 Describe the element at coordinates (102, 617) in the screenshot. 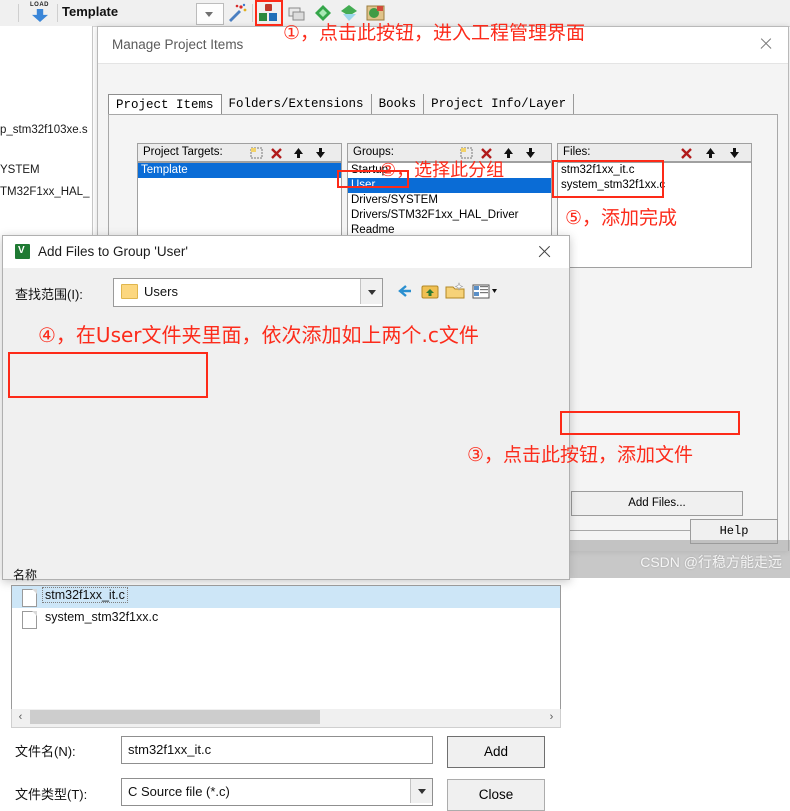

I see `file-name: system_stm32f1xx.c` at that location.